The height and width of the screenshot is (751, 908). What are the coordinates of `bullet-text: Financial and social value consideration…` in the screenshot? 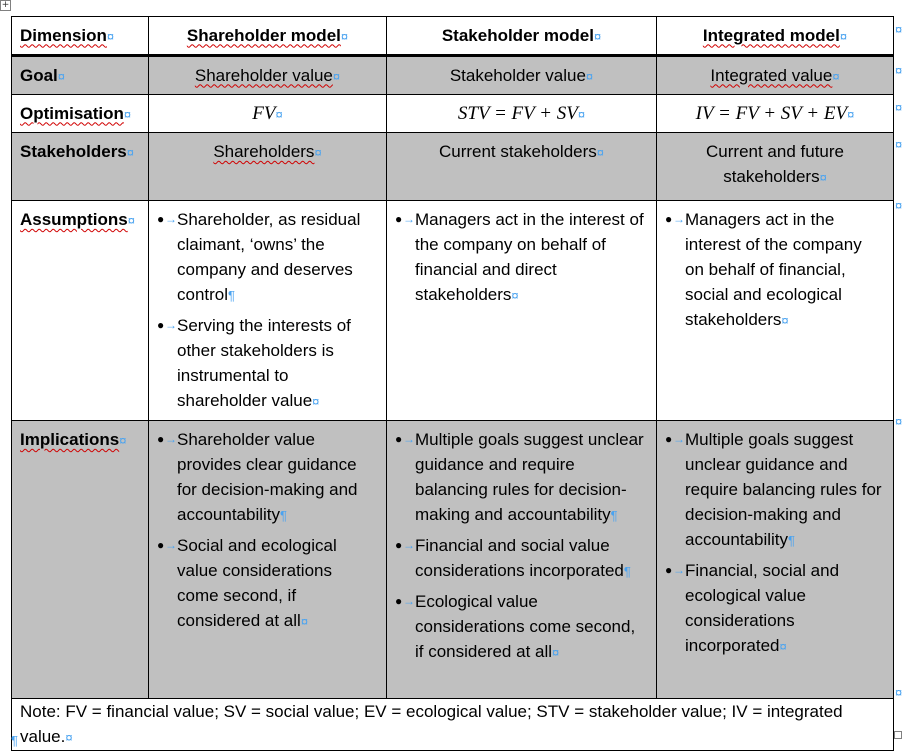 It's located at (519, 558).